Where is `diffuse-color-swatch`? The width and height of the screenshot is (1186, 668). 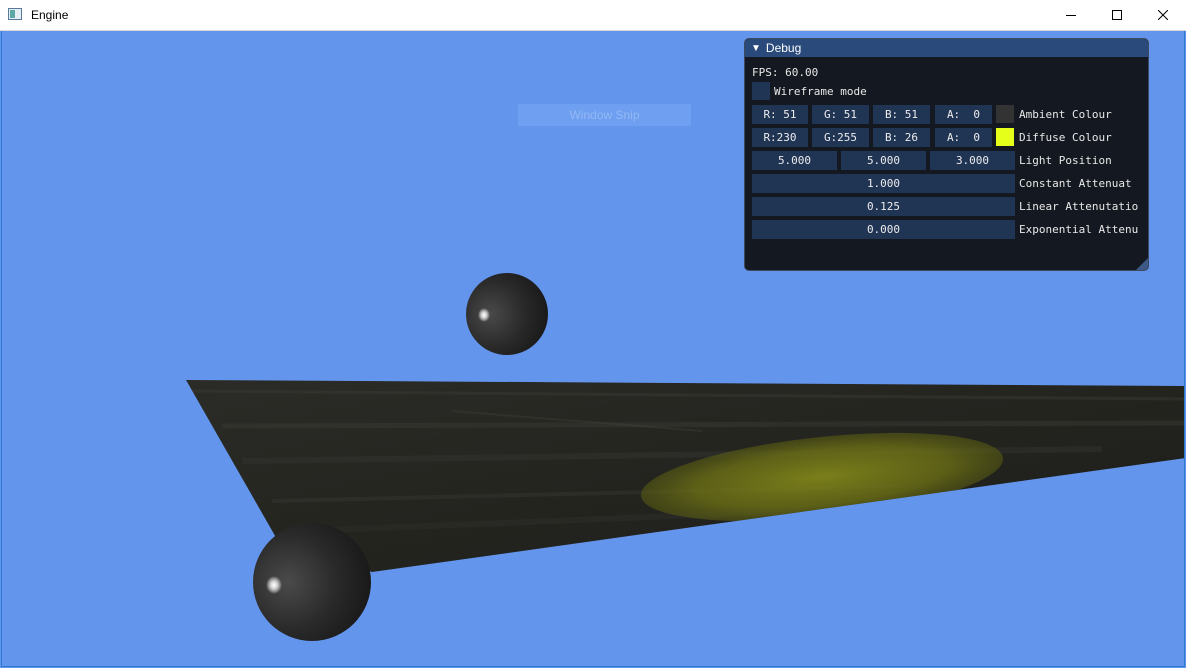
diffuse-color-swatch is located at coordinates (1005, 137).